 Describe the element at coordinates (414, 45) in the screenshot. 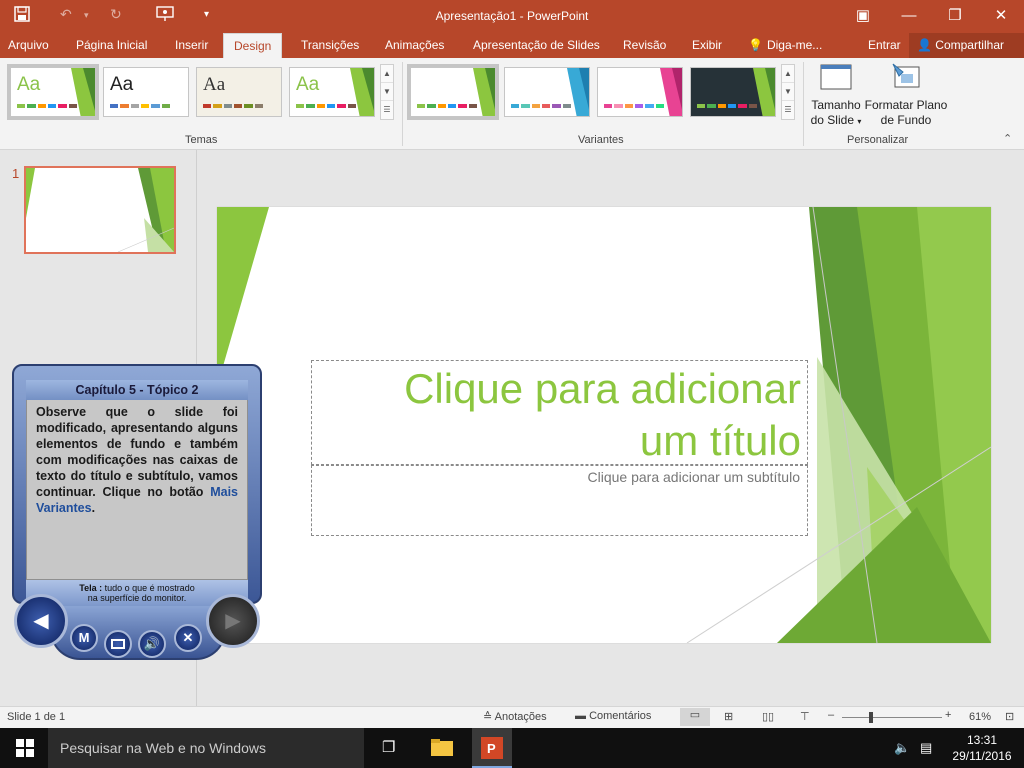

I see `tab-animations: Animações` at that location.